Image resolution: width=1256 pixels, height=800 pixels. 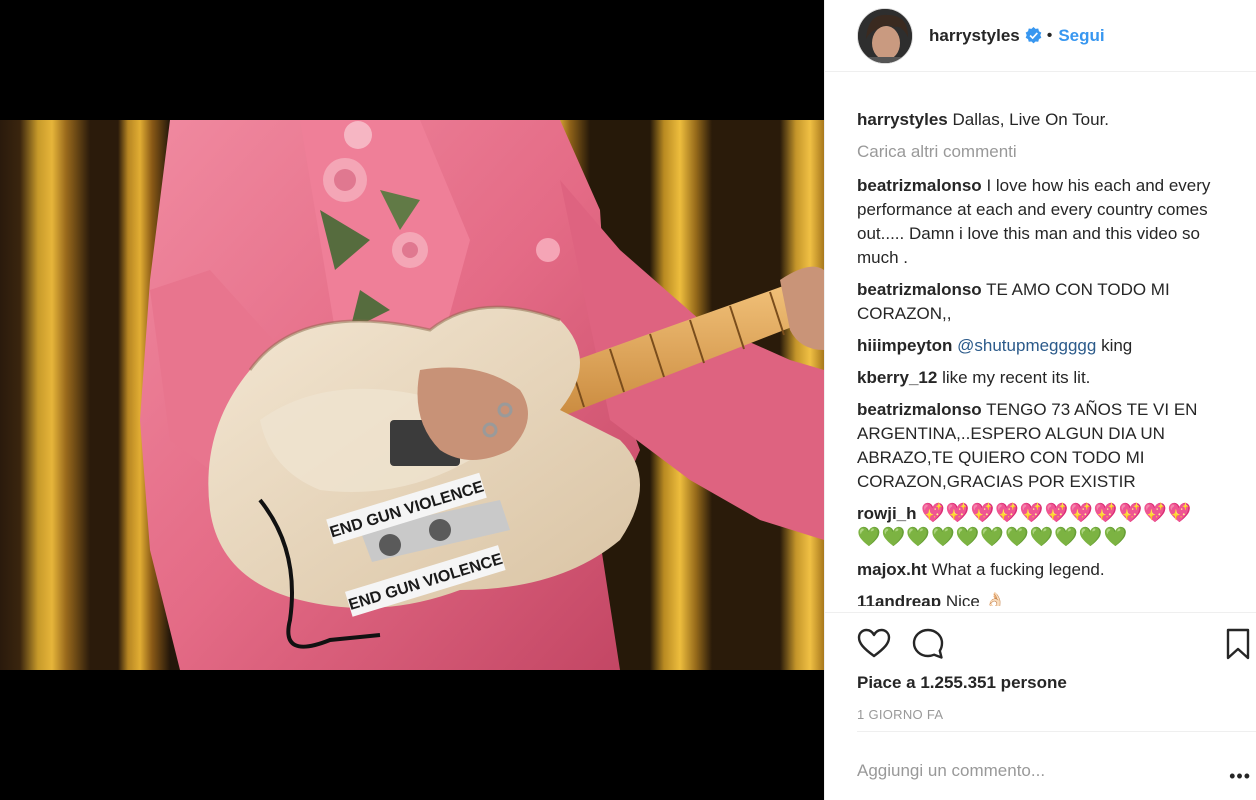 What do you see at coordinates (975, 599) in the screenshot?
I see `comment-text: Nice 👌🏻` at bounding box center [975, 599].